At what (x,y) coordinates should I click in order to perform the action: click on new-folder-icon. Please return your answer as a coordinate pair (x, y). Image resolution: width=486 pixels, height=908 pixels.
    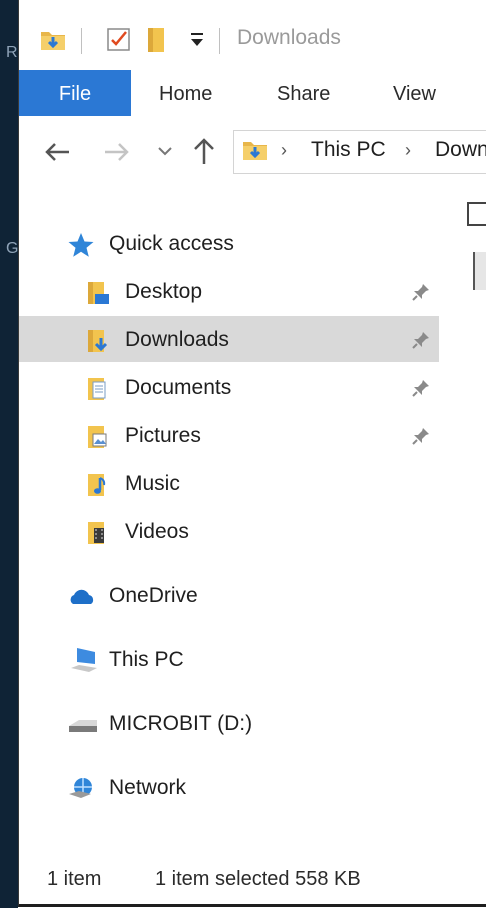
    Looking at the image, I should click on (157, 40).